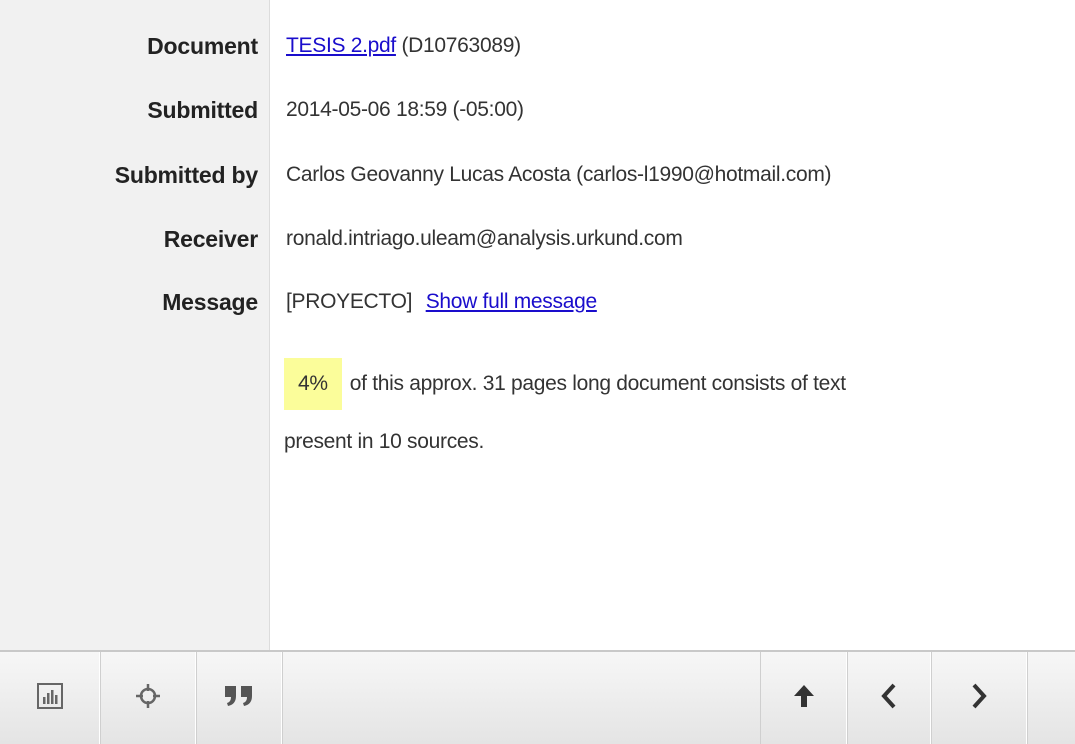  Describe the element at coordinates (202, 109) in the screenshot. I see `submitted-label: Submitted` at that location.